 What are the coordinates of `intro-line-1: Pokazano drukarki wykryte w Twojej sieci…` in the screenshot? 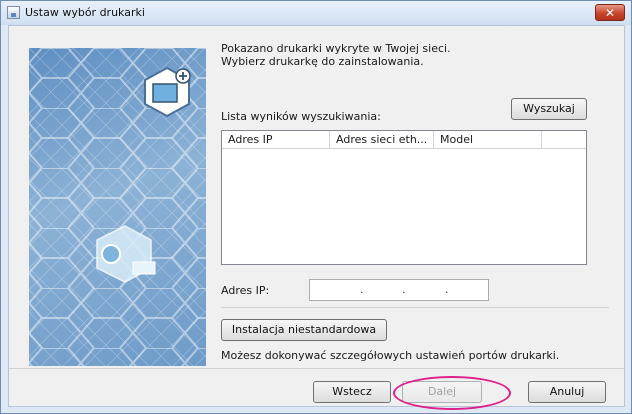 It's located at (336, 48).